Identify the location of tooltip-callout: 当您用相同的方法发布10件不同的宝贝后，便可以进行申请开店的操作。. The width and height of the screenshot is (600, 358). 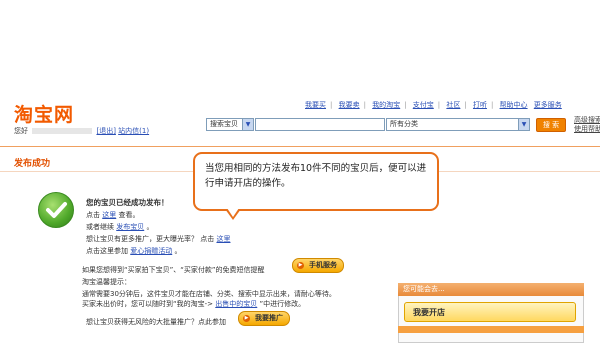
(316, 181).